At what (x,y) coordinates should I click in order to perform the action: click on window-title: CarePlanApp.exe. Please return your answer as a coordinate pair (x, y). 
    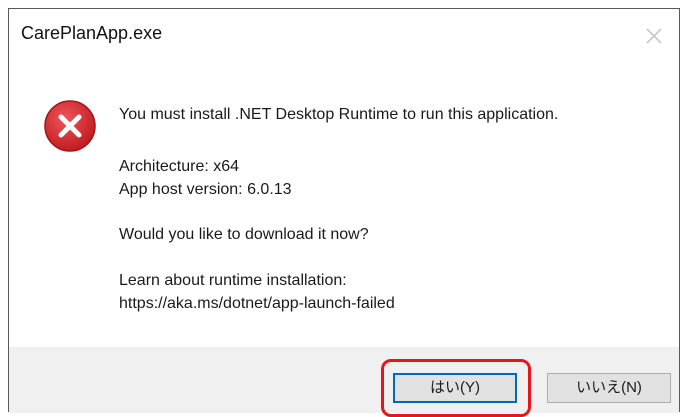
    Looking at the image, I should click on (92, 33).